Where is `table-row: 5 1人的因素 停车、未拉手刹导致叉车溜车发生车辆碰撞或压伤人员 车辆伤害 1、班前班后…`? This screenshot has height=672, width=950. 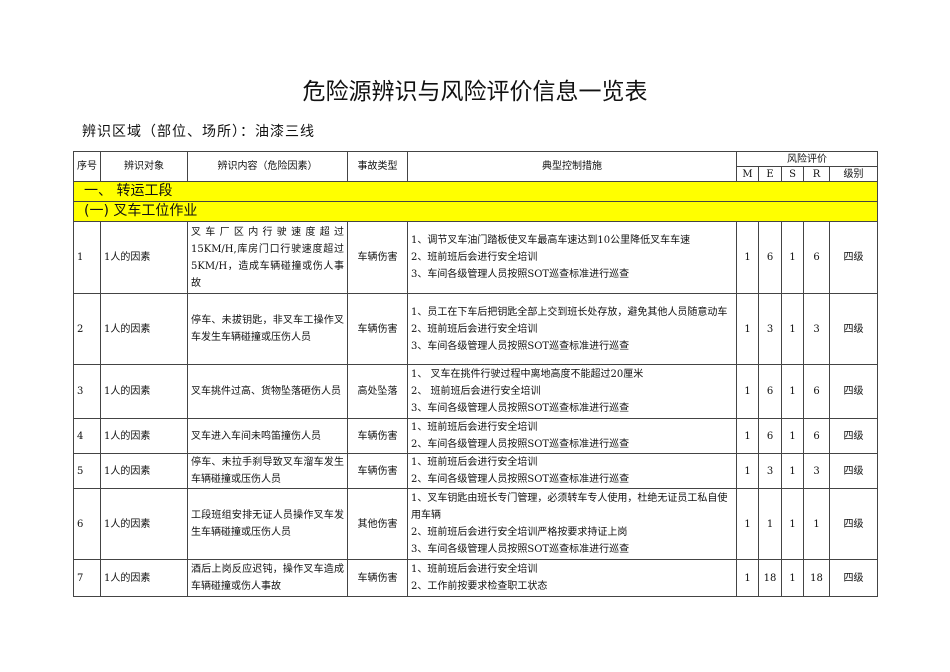 table-row: 5 1人的因素 停车、未拉手刹导致叉车溜车发生车辆碰撞或压伤人员 车辆伤害 1、班前班后… is located at coordinates (476, 471).